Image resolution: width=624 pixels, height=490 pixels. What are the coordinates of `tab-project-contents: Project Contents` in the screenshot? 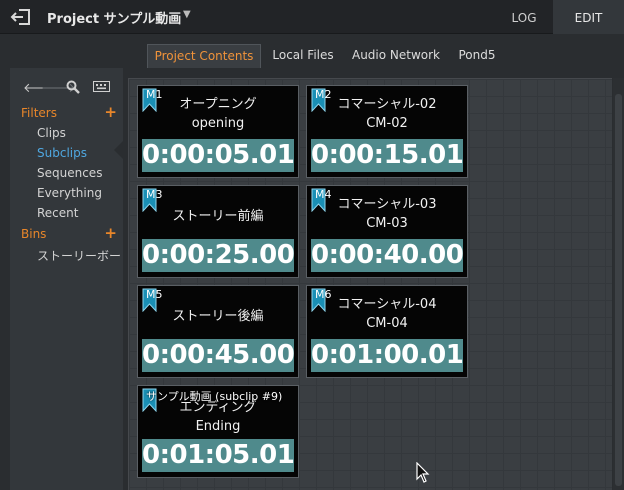 It's located at (204, 56).